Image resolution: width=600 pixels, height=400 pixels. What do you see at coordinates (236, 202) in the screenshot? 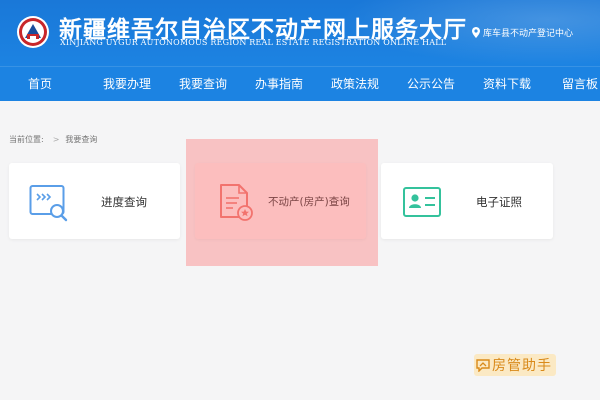
I see `property-document-icon` at bounding box center [236, 202].